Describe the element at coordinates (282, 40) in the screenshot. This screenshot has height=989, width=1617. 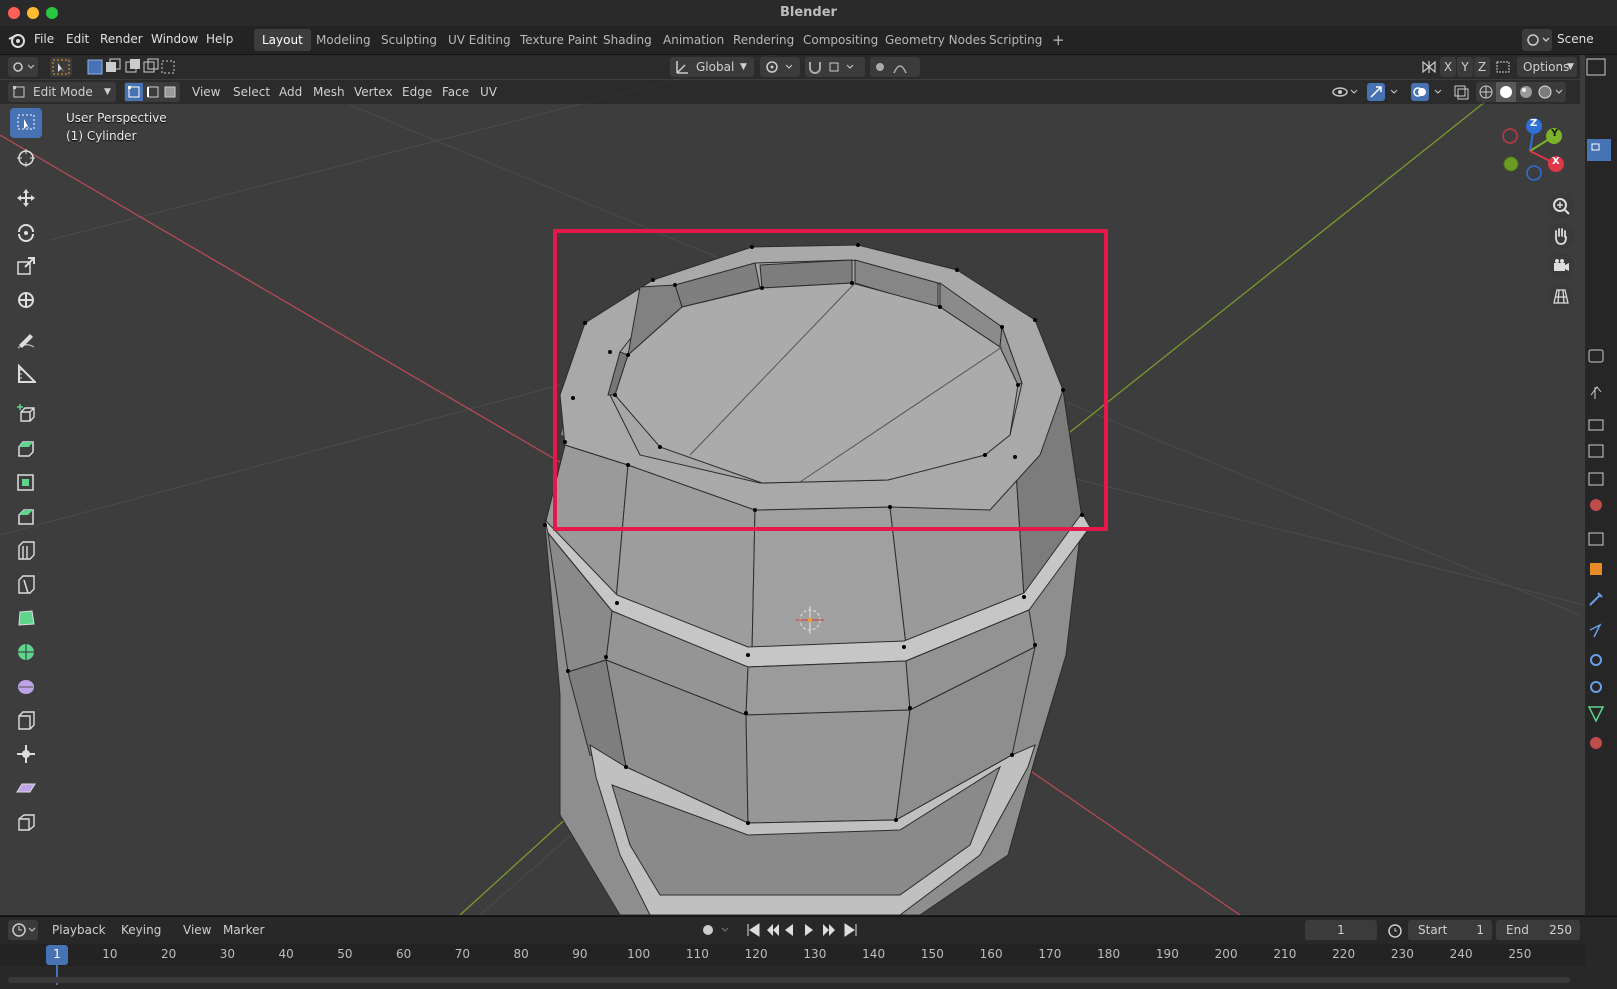
I see `tab-layout: Layout` at that location.